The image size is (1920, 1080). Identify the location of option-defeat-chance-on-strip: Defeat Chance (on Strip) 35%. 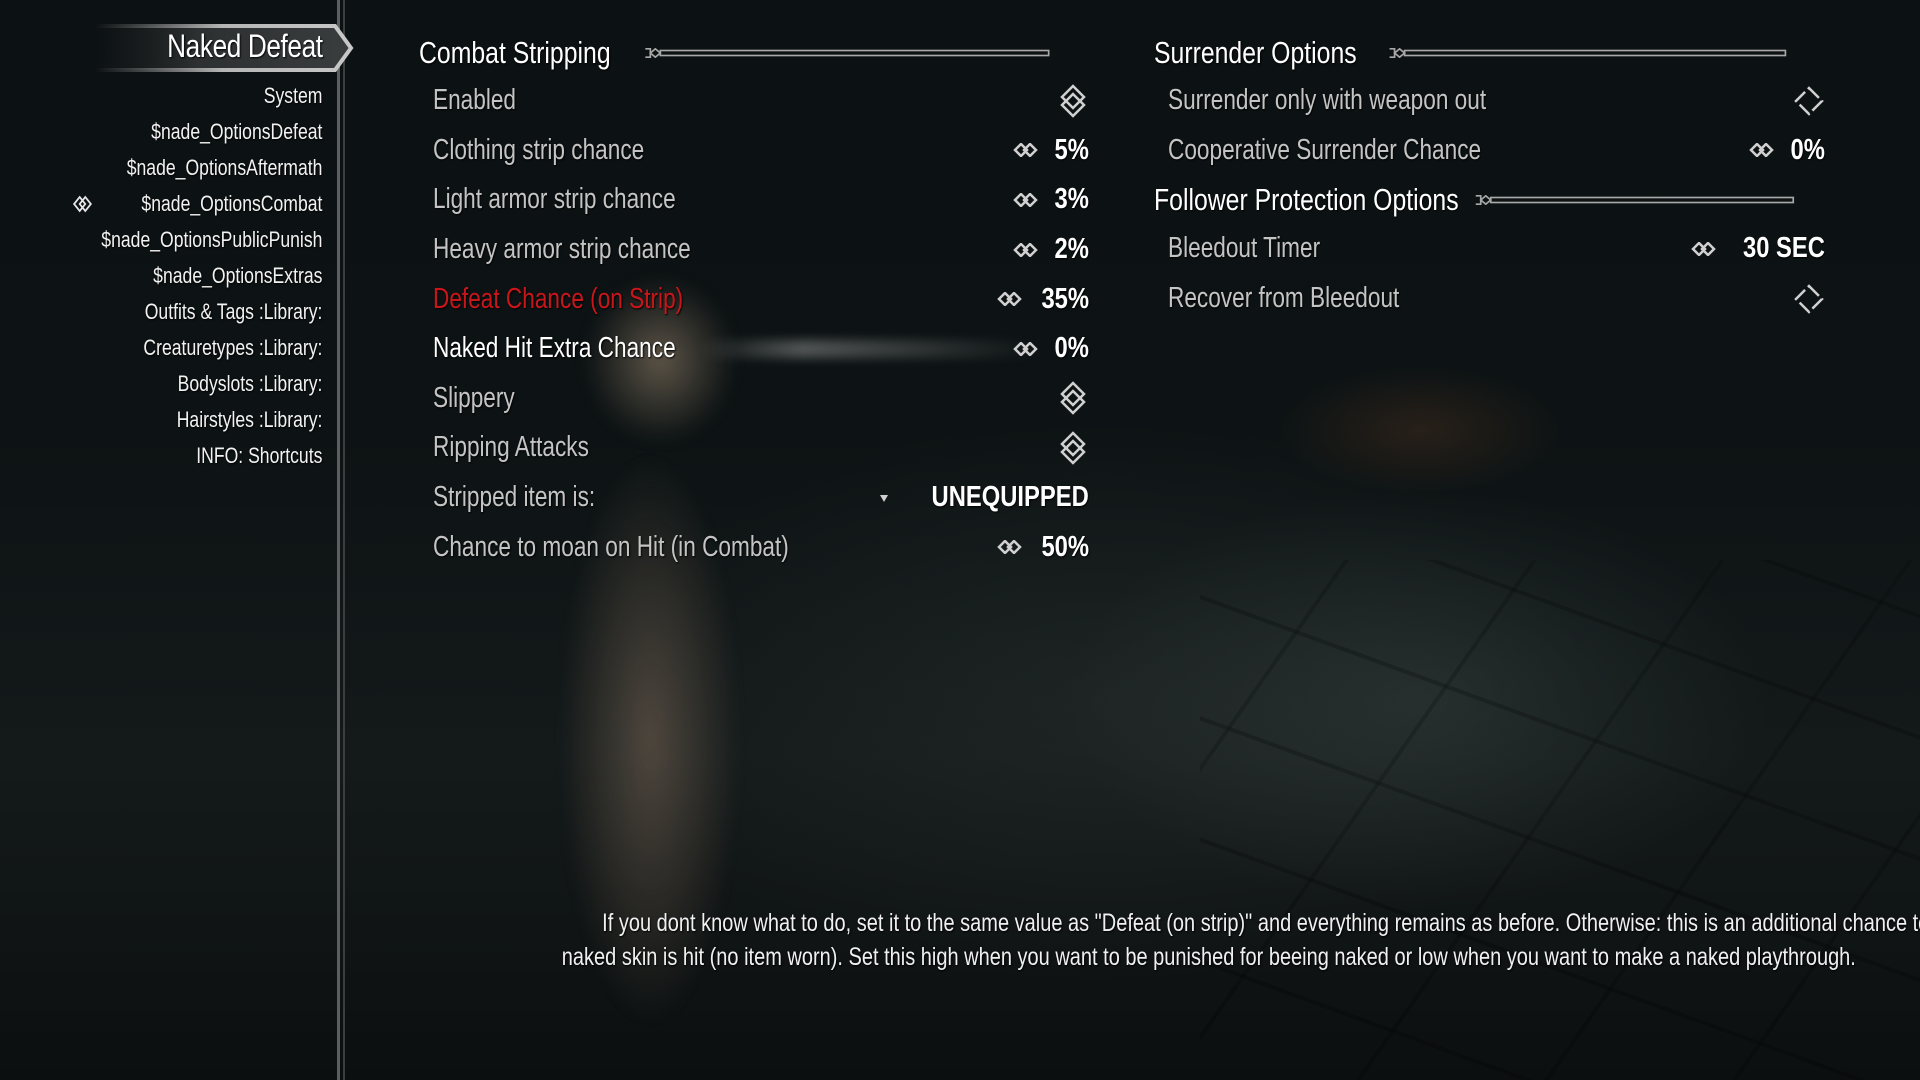
(755, 299).